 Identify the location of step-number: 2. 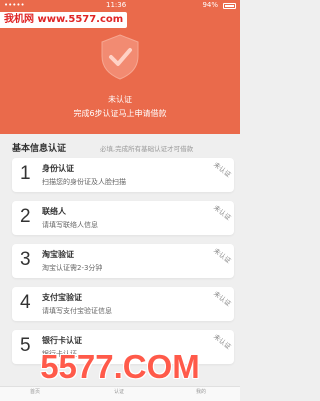
(25, 216).